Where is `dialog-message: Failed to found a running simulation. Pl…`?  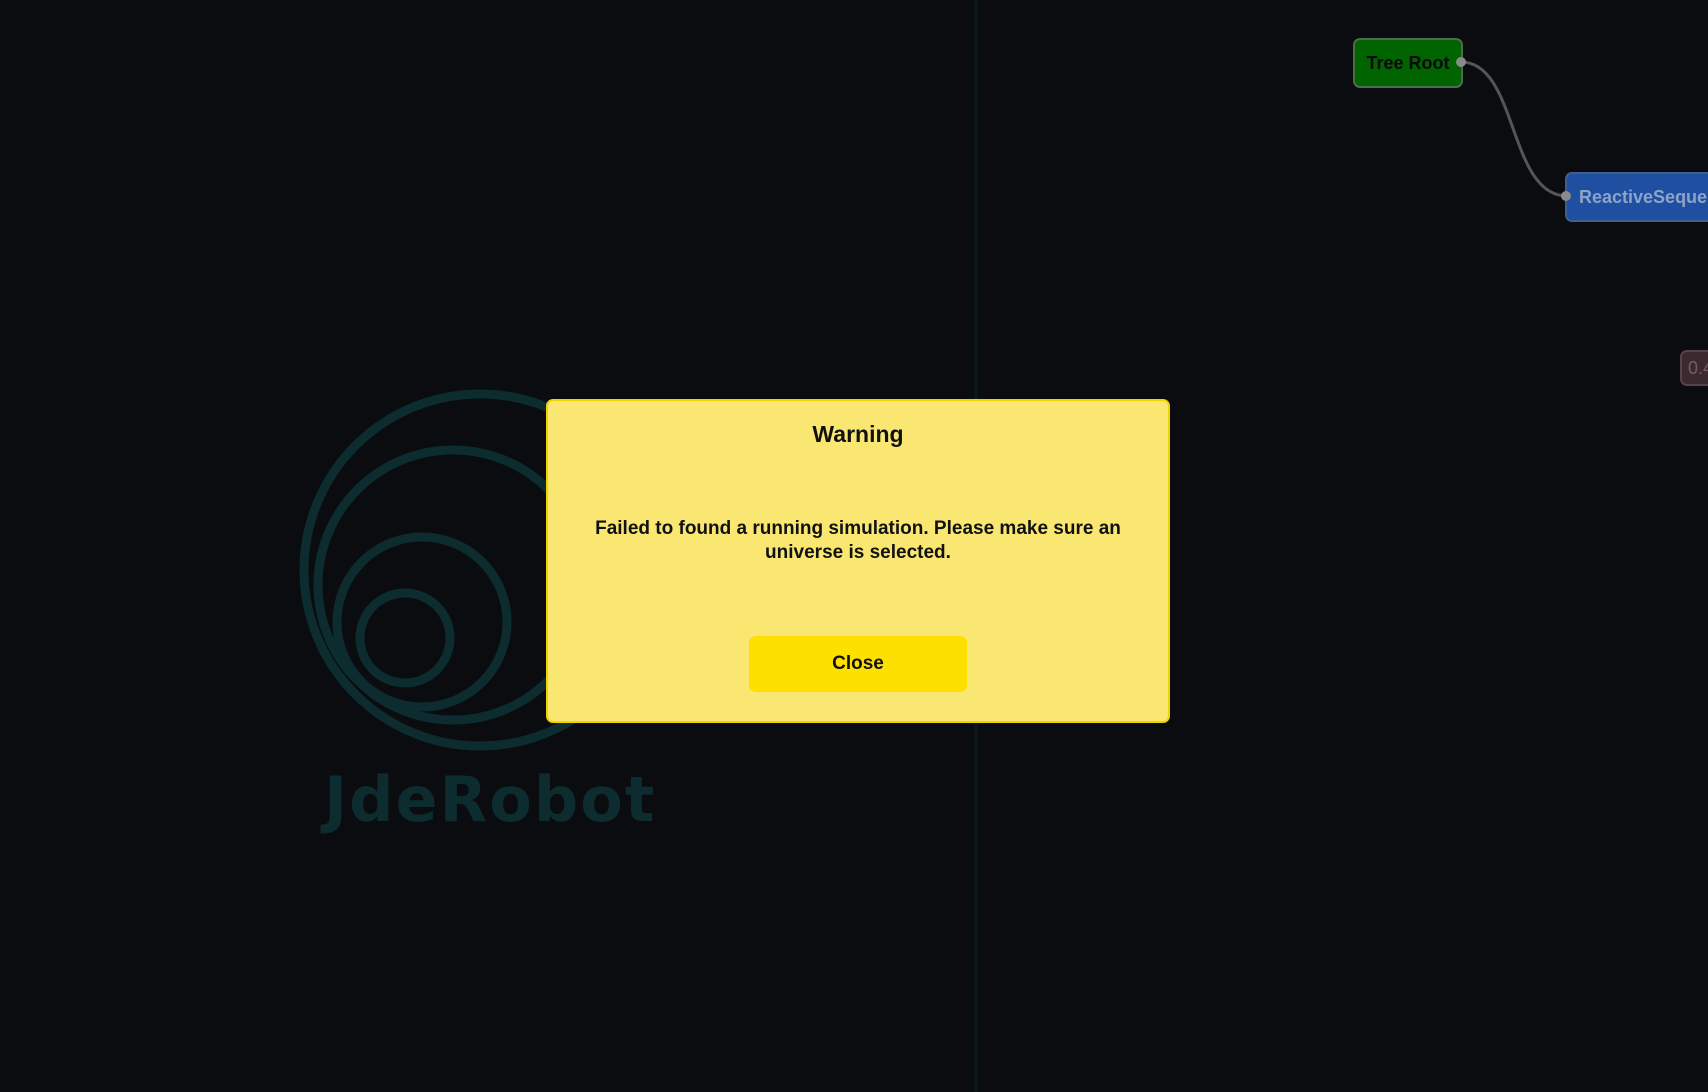 dialog-message: Failed to found a running simulation. Pl… is located at coordinates (858, 540).